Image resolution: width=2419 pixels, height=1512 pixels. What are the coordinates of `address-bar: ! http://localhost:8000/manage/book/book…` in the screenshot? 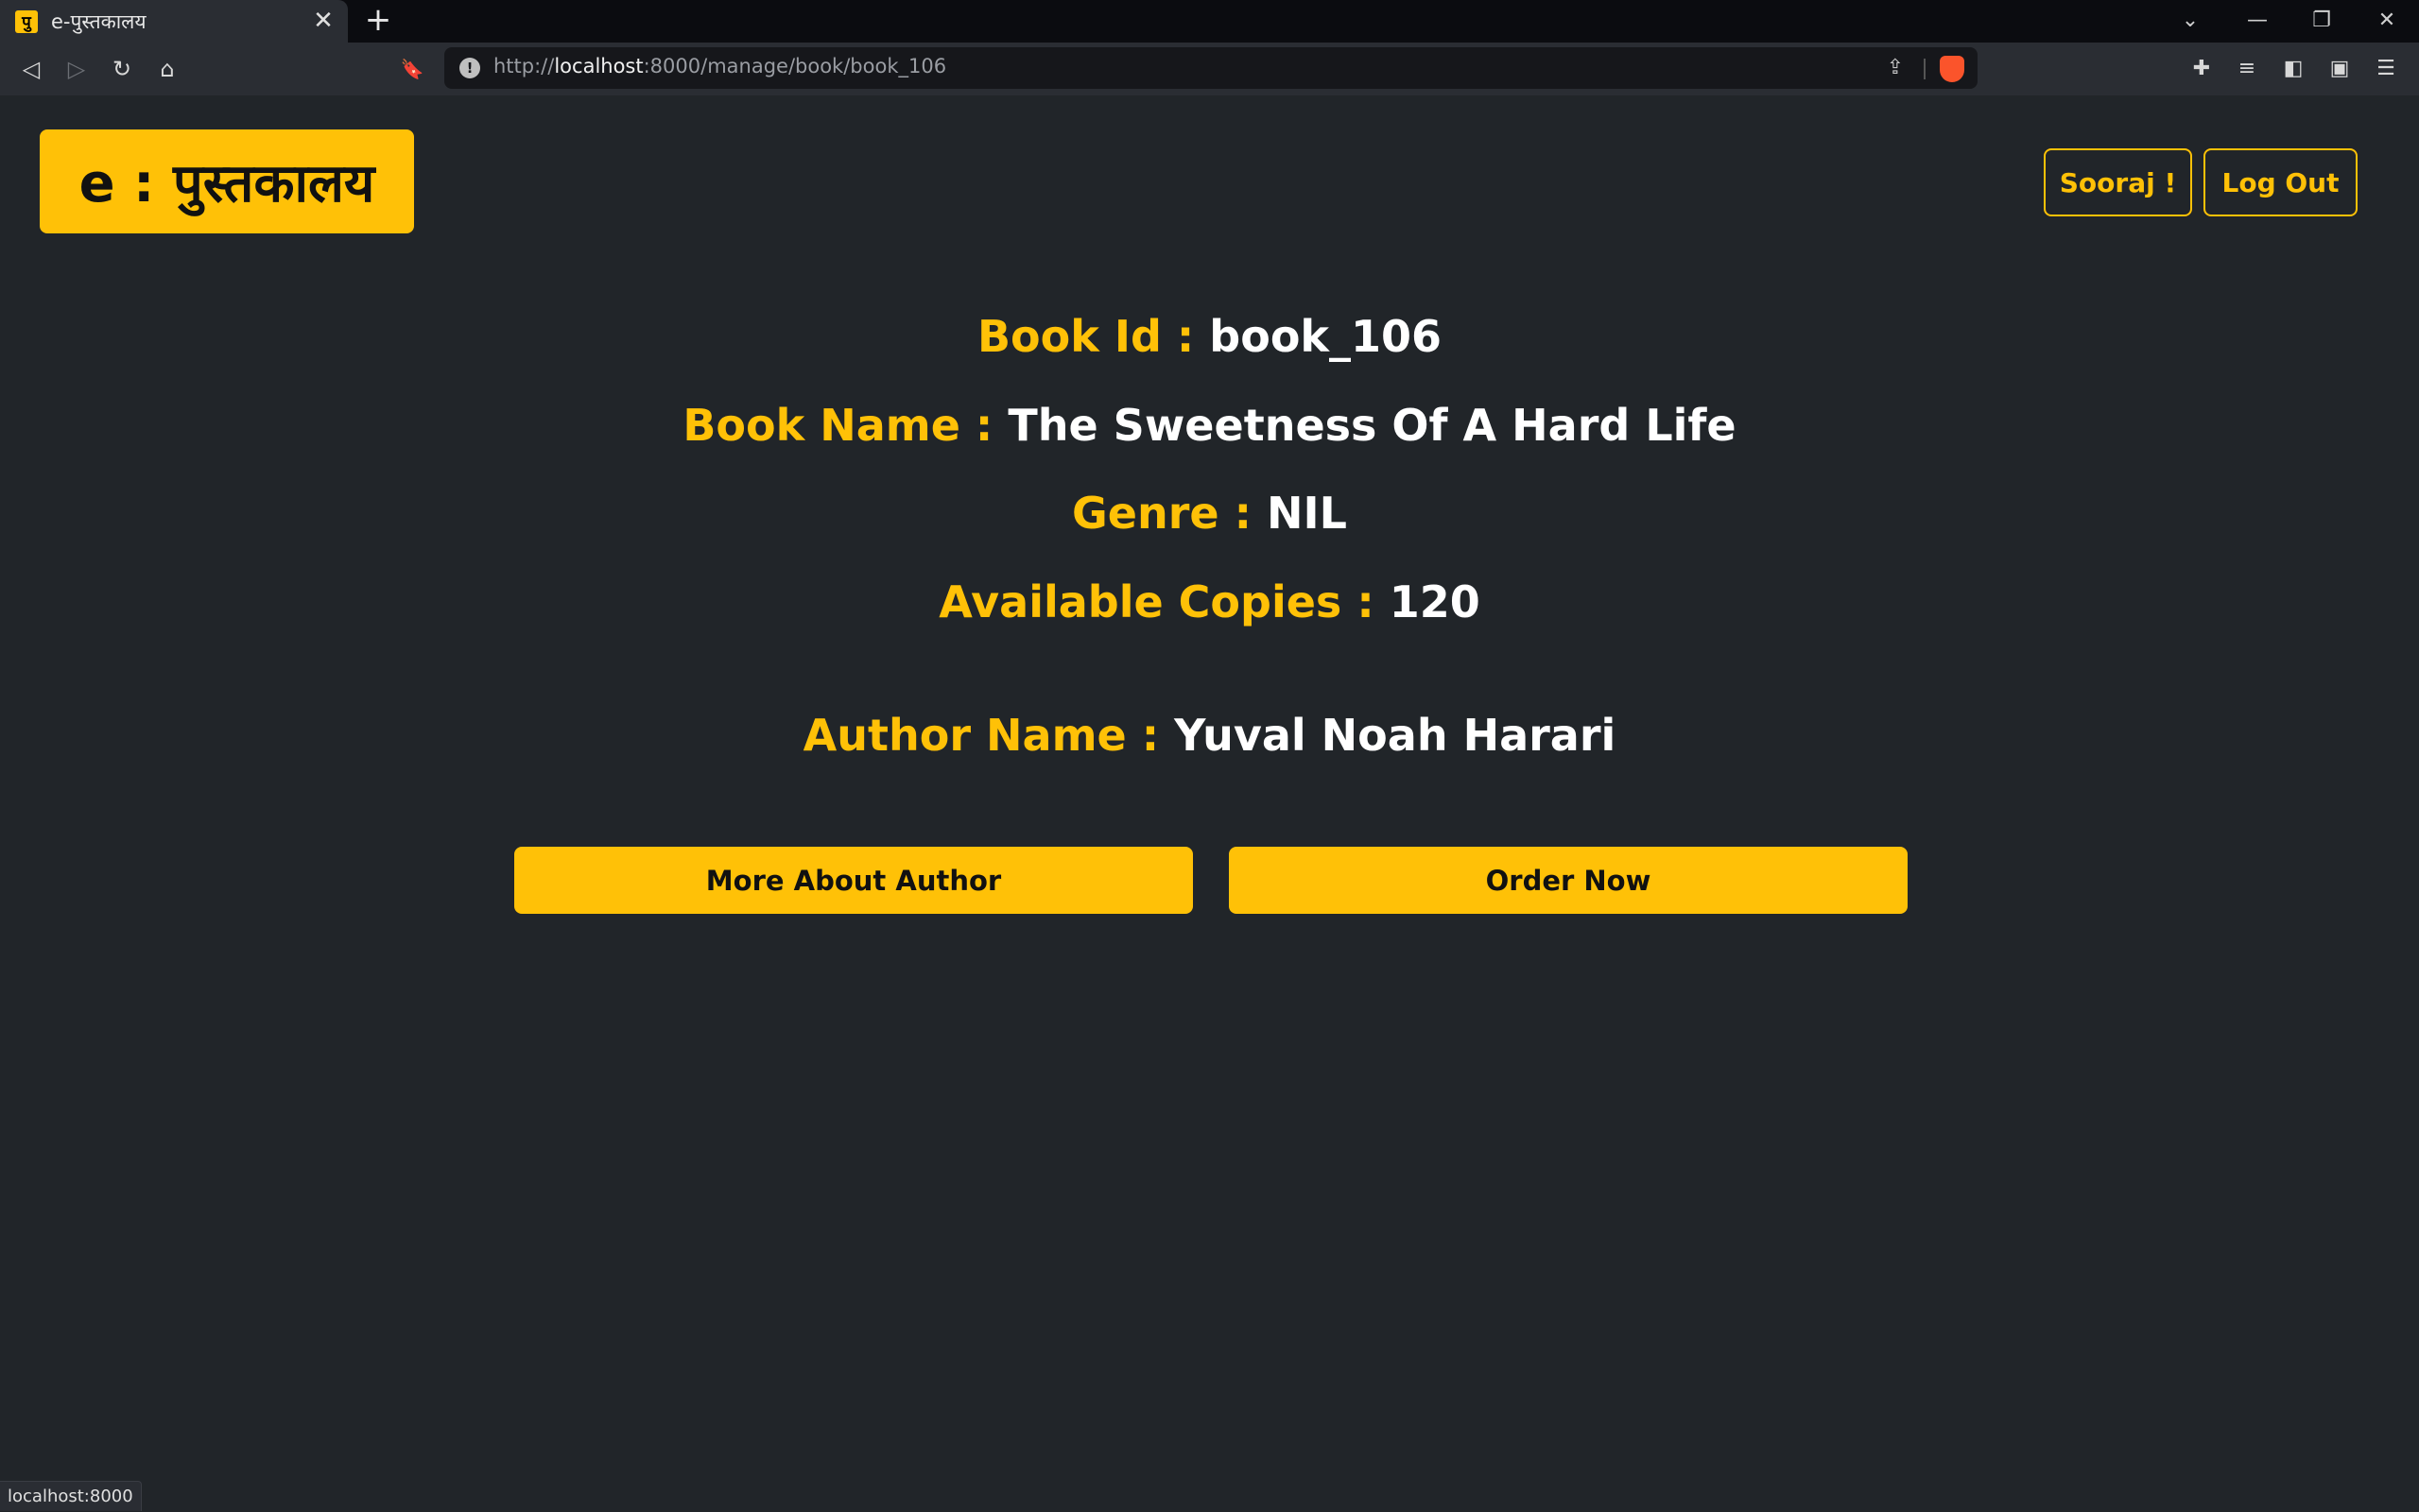 It's located at (1211, 68).